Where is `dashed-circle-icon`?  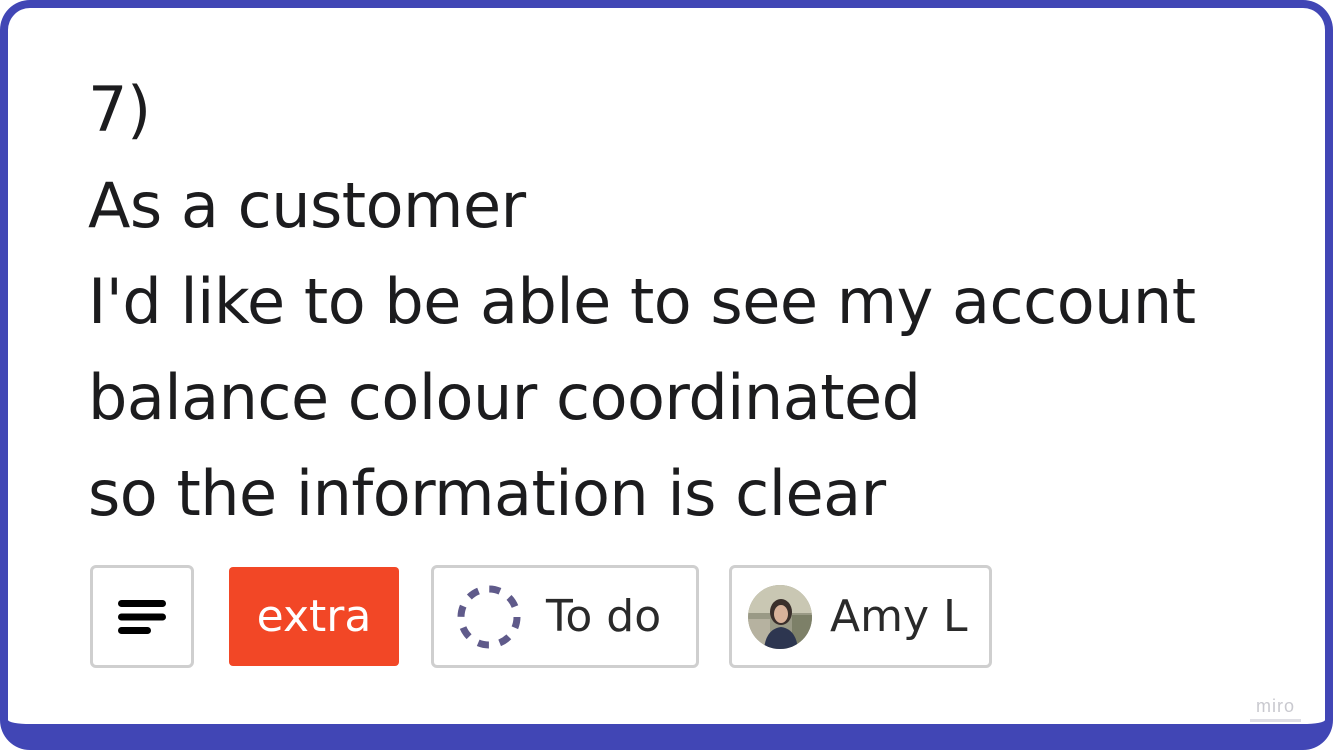
dashed-circle-icon is located at coordinates (489, 616).